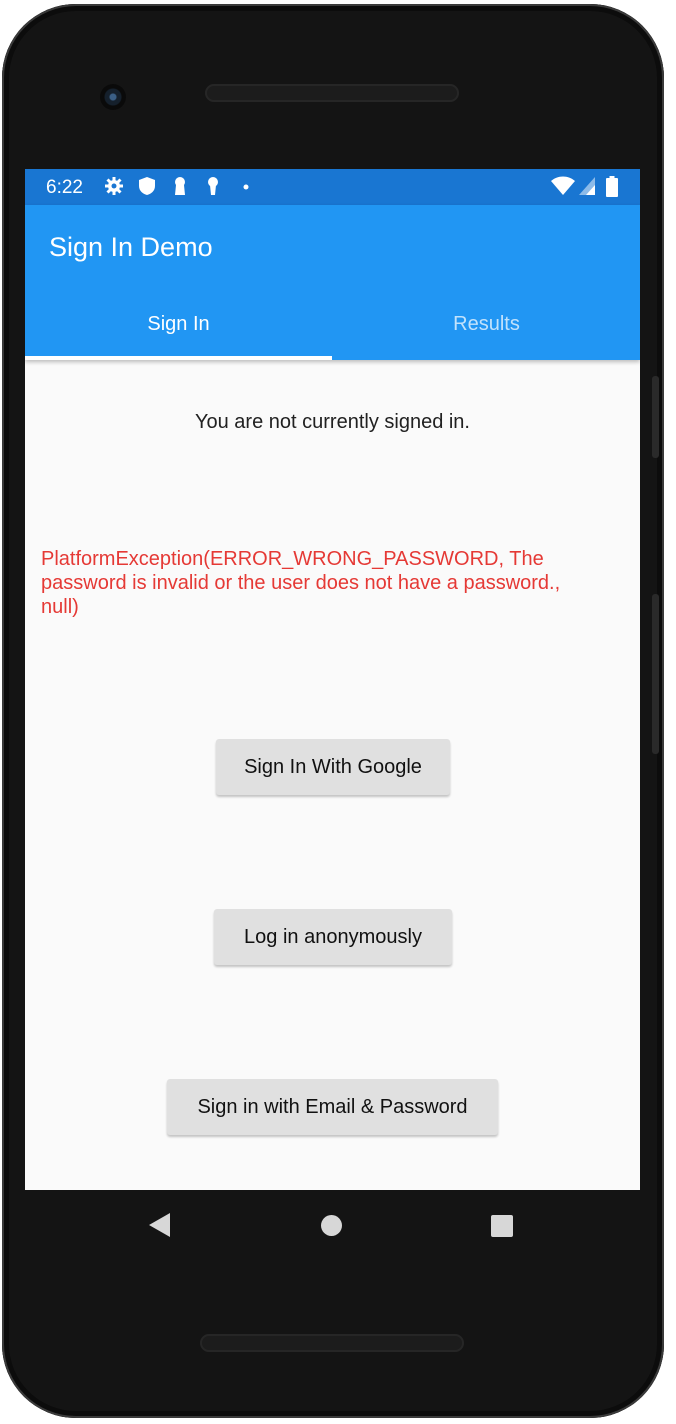 The image size is (676, 1424). I want to click on recents-icon, so click(502, 1226).